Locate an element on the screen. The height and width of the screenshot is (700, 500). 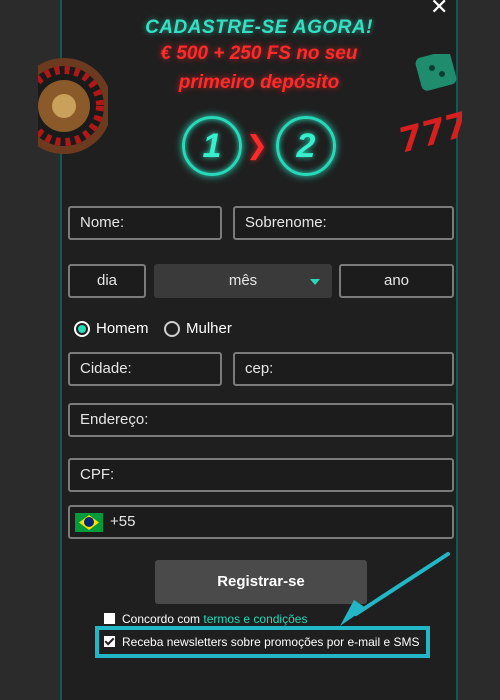
steps-indicator: 1 ❯ 2 is located at coordinates (265, 146).